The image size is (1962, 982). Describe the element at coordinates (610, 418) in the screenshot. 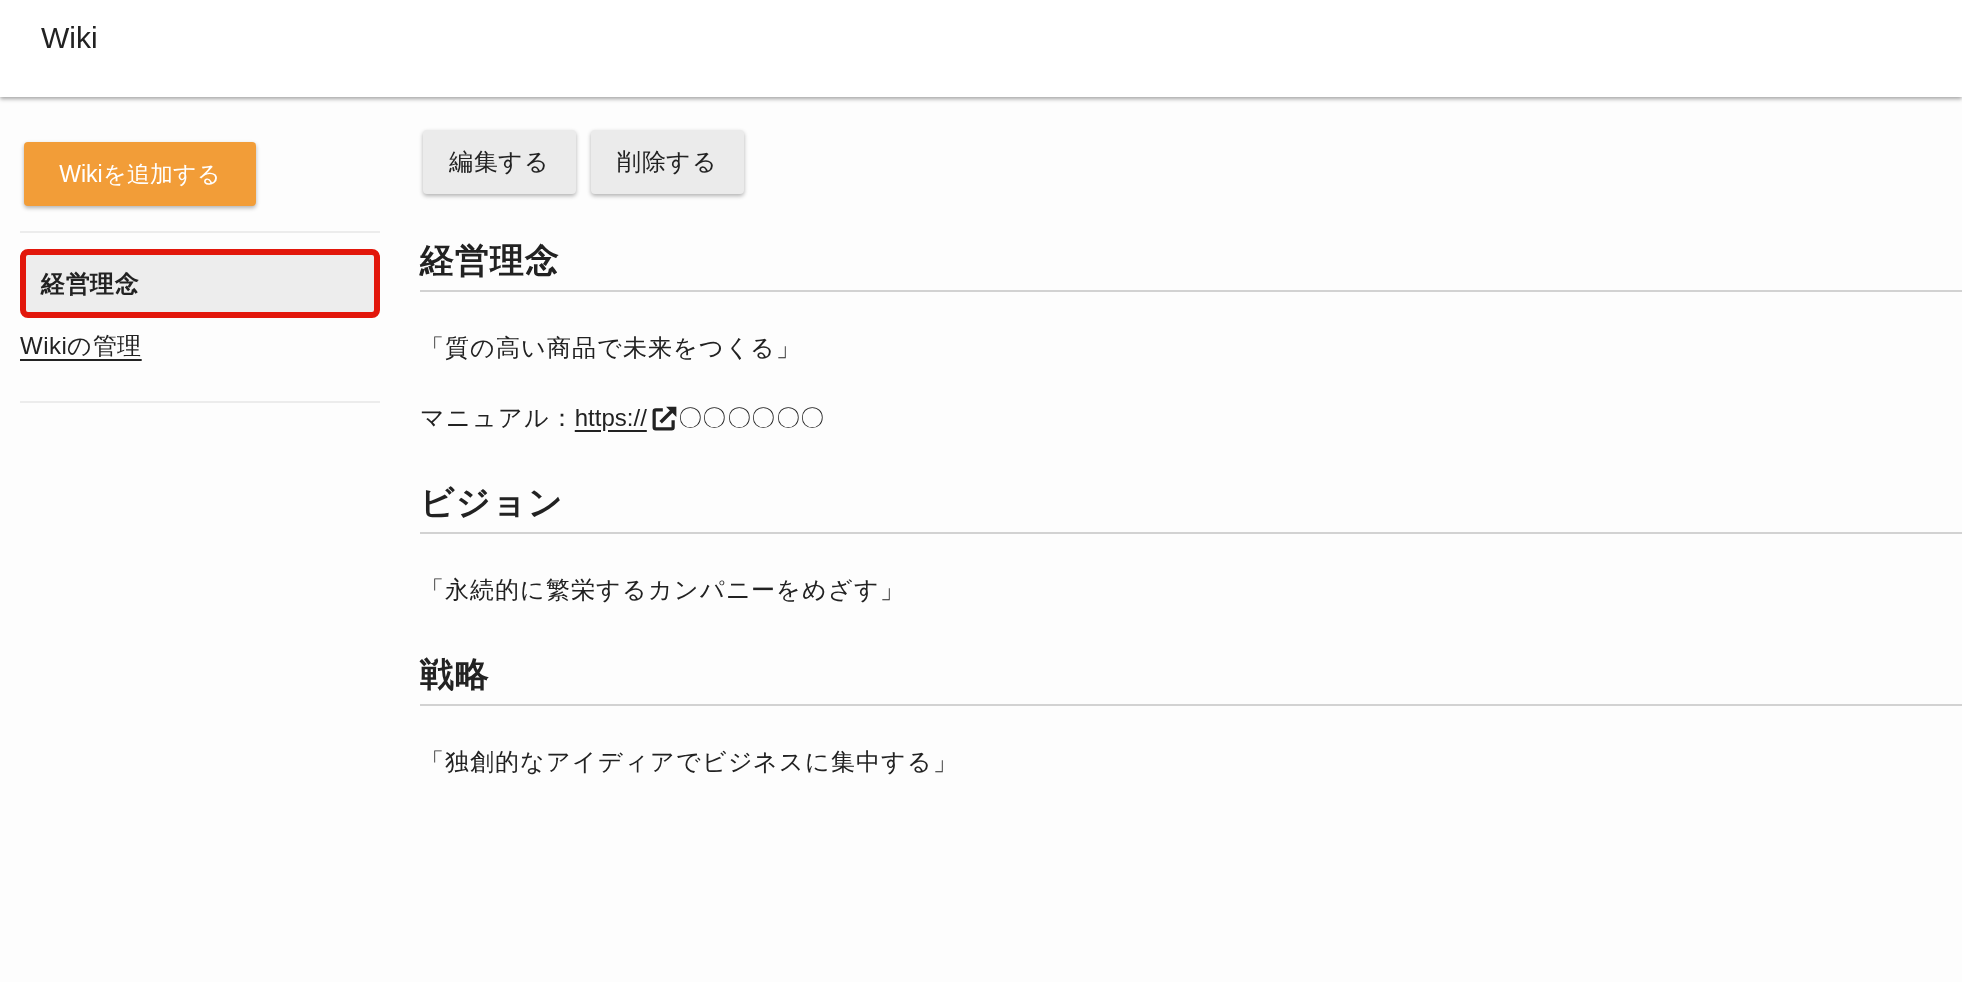

I see `manual-link: https://` at that location.